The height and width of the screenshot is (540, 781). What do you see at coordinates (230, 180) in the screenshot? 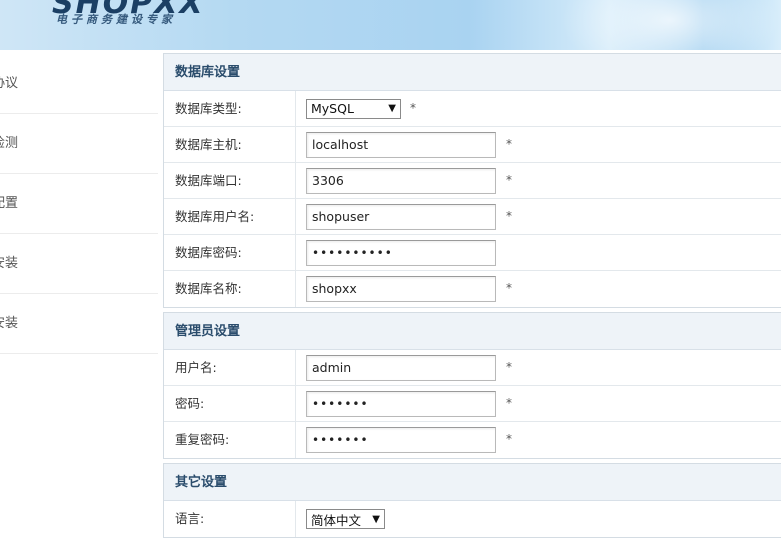
I see `field-label: 数据库端口:` at bounding box center [230, 180].